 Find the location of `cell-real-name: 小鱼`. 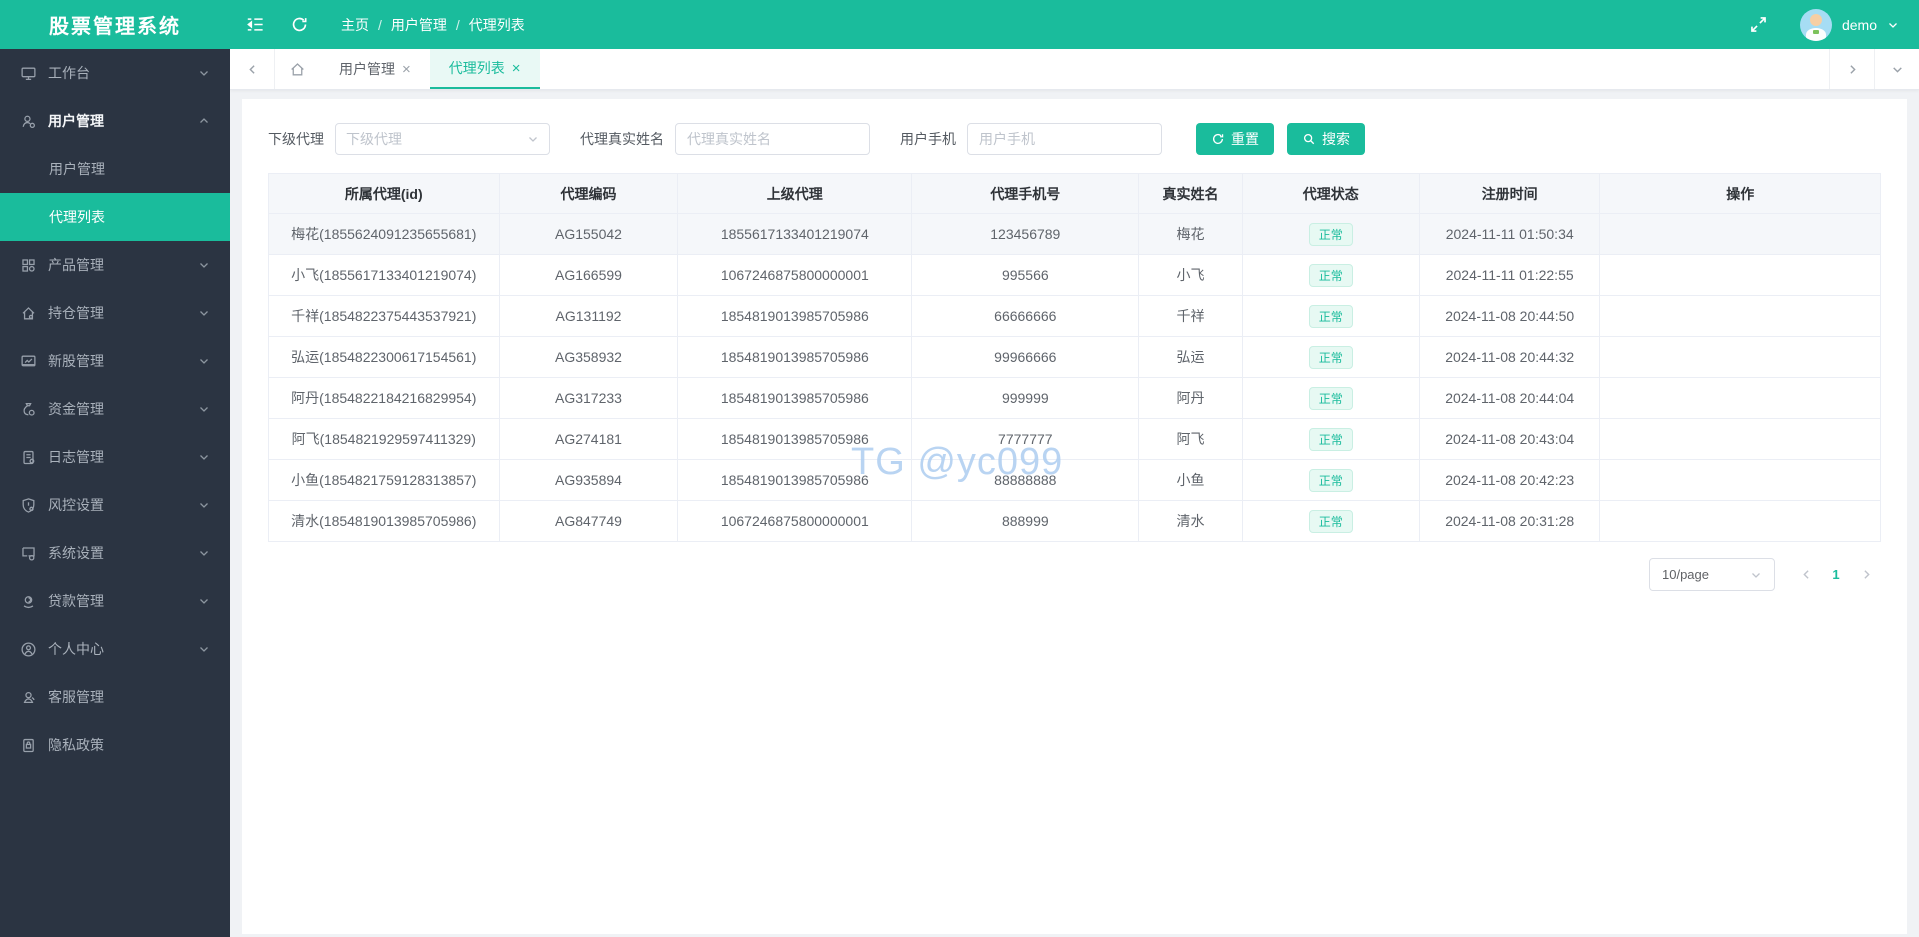

cell-real-name: 小鱼 is located at coordinates (1190, 480).